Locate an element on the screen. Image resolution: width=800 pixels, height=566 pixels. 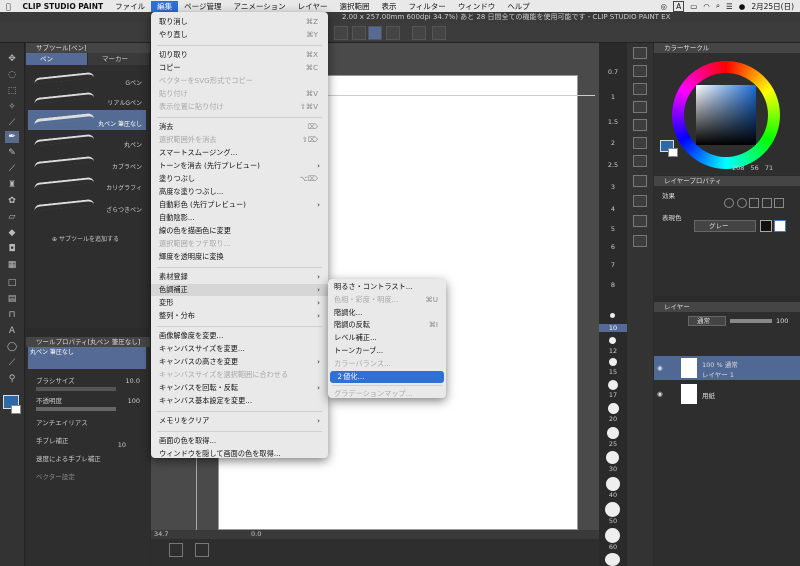
menu-window: ウィンドウ is located at coordinates (477, 6).